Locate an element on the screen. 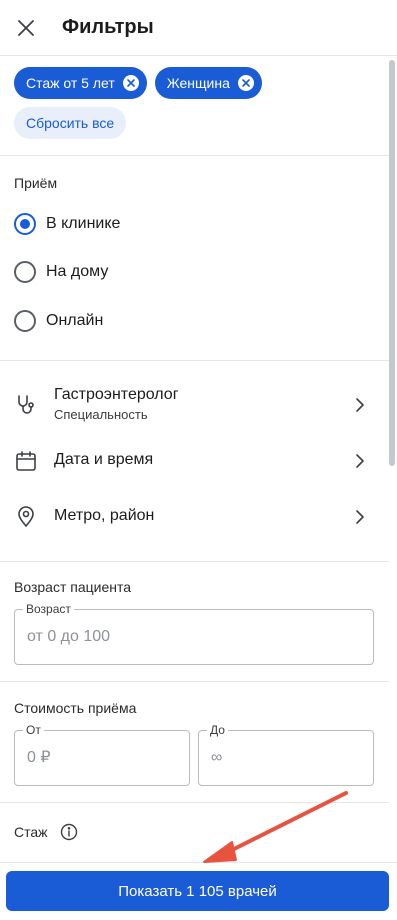 The width and height of the screenshot is (397, 920). scrollbar-thumb is located at coordinates (392, 263).